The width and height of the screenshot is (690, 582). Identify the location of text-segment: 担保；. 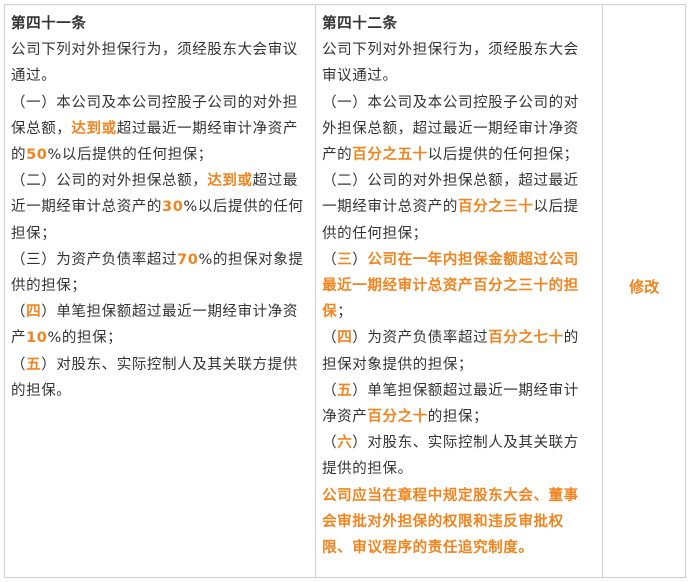
(34, 233).